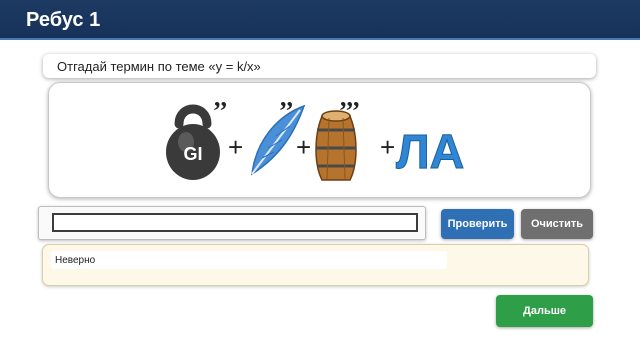 This screenshot has height=360, width=640. What do you see at coordinates (235, 147) in the screenshot?
I see `rebus-plus-1: +` at bounding box center [235, 147].